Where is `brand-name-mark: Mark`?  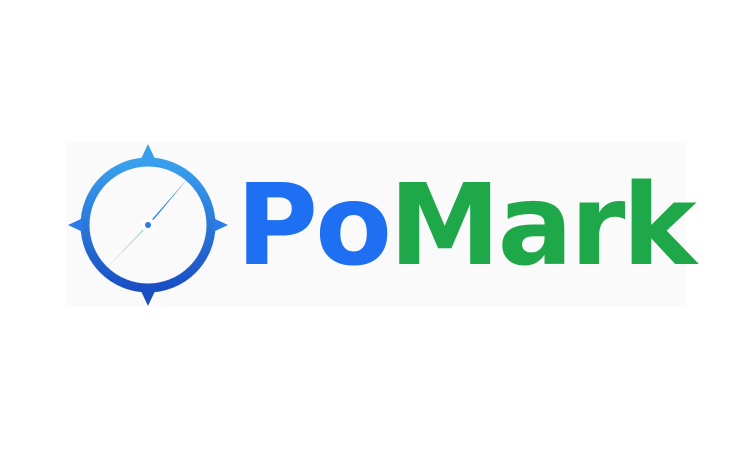
brand-name-mark: Mark is located at coordinates (543, 226).